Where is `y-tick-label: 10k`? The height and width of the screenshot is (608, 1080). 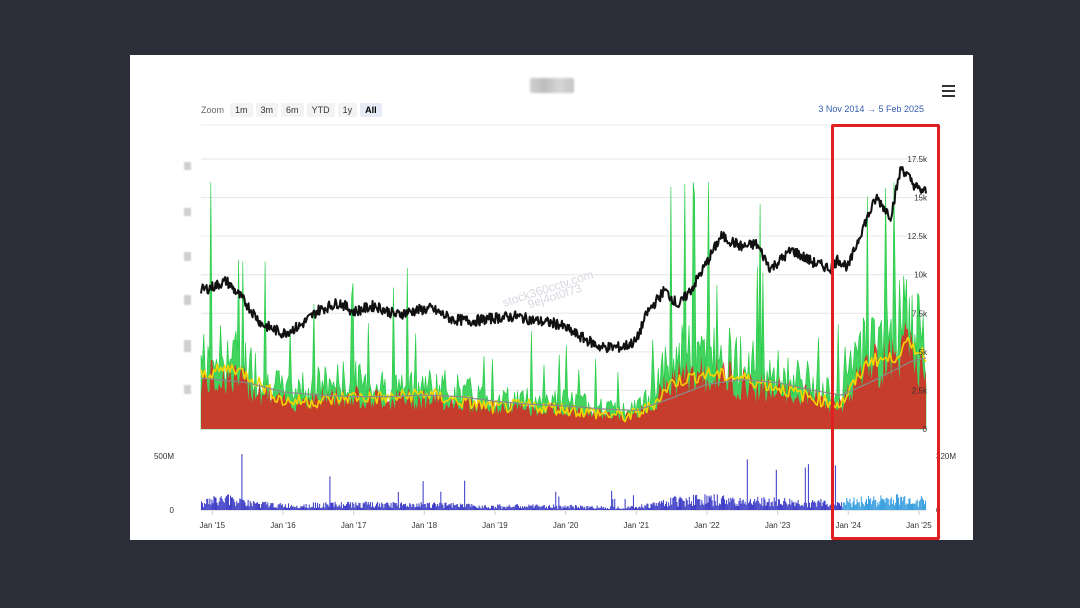 y-tick-label: 10k is located at coordinates (921, 275).